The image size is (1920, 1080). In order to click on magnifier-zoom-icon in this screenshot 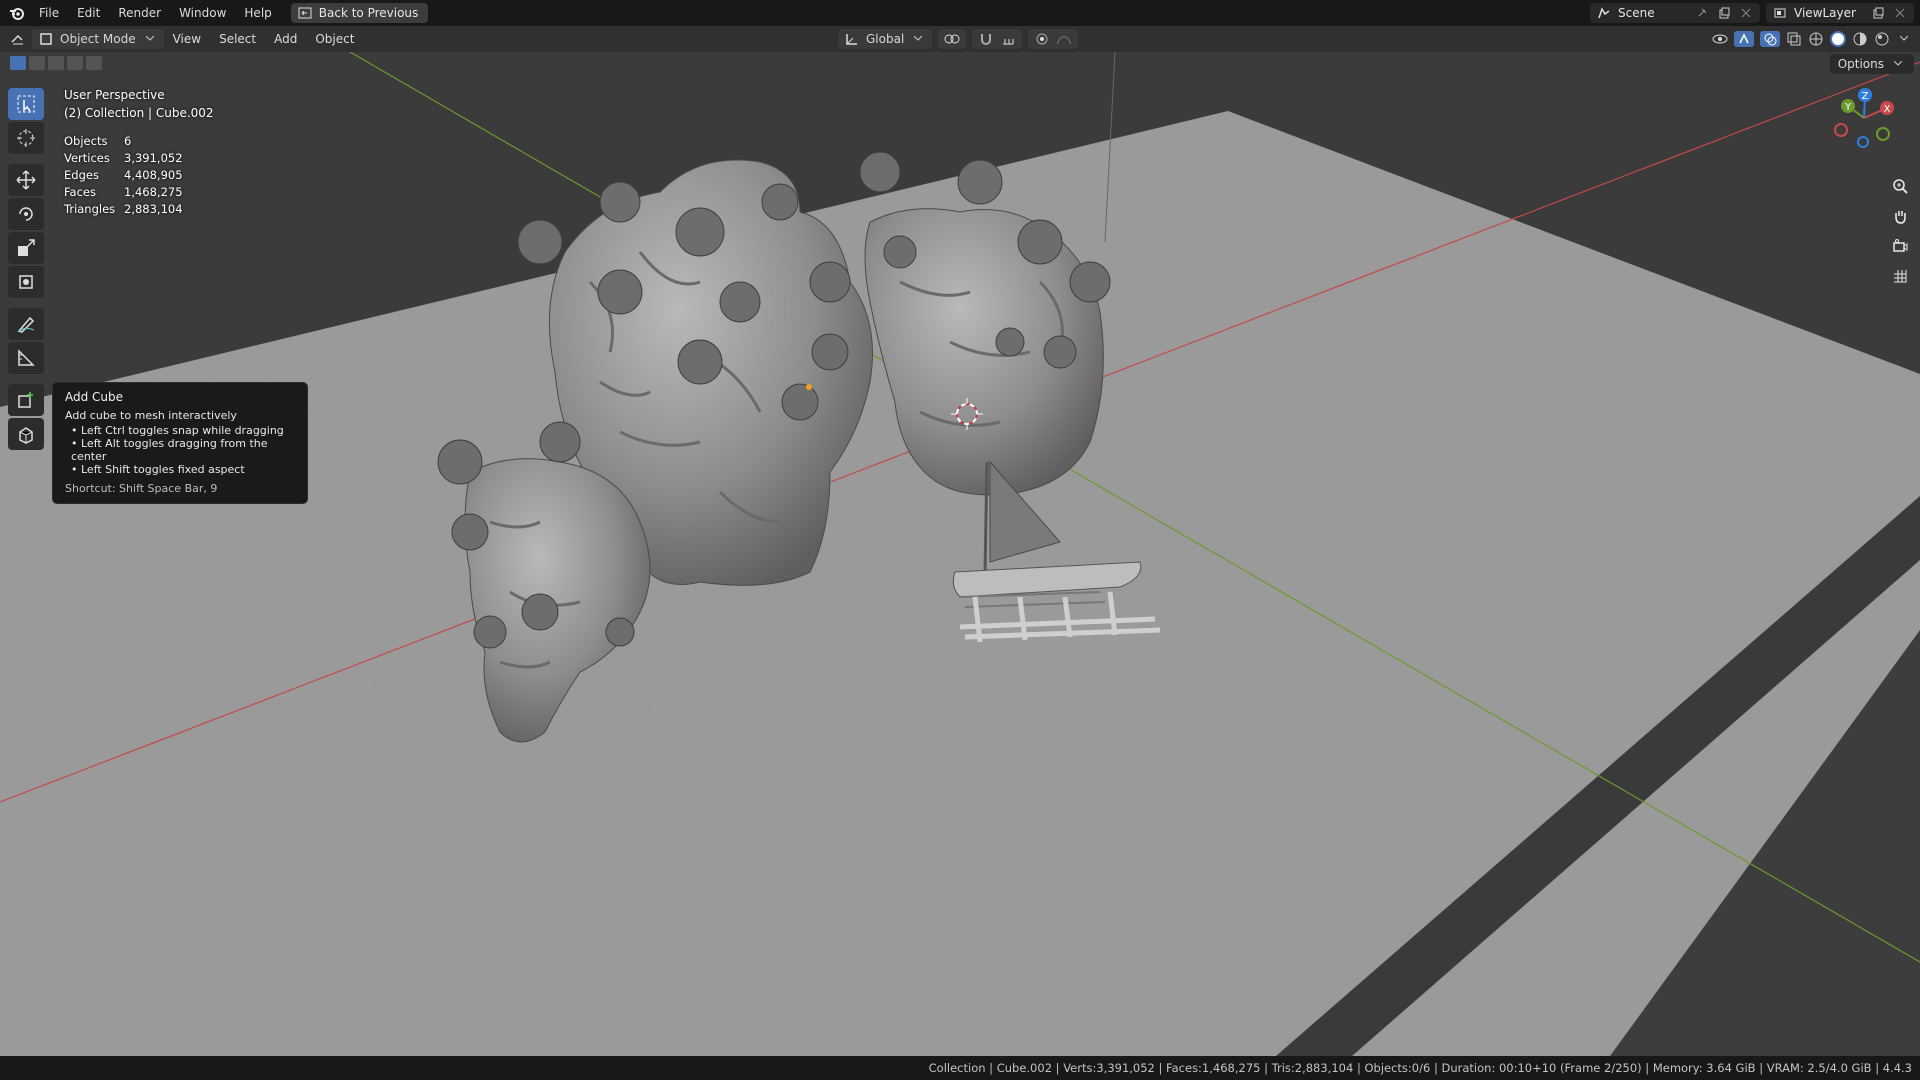, I will do `click(1900, 186)`.